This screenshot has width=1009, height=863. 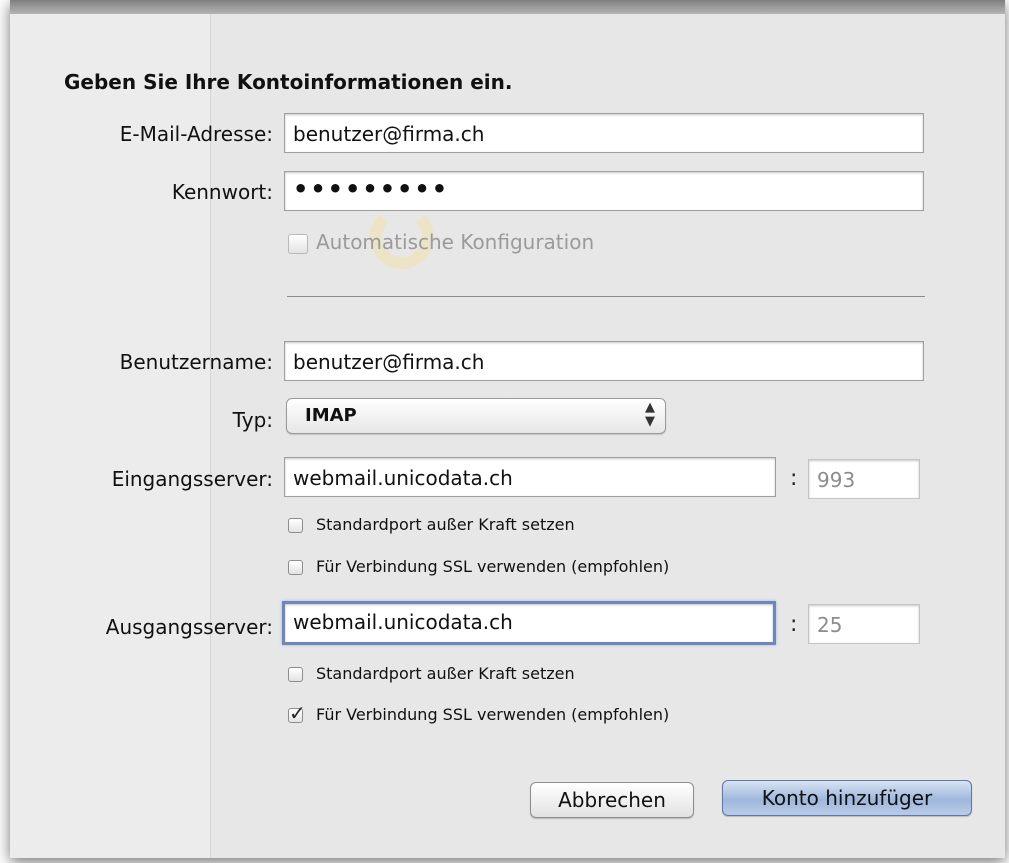 I want to click on add-account-button: Konto hinzufüger, so click(x=847, y=798).